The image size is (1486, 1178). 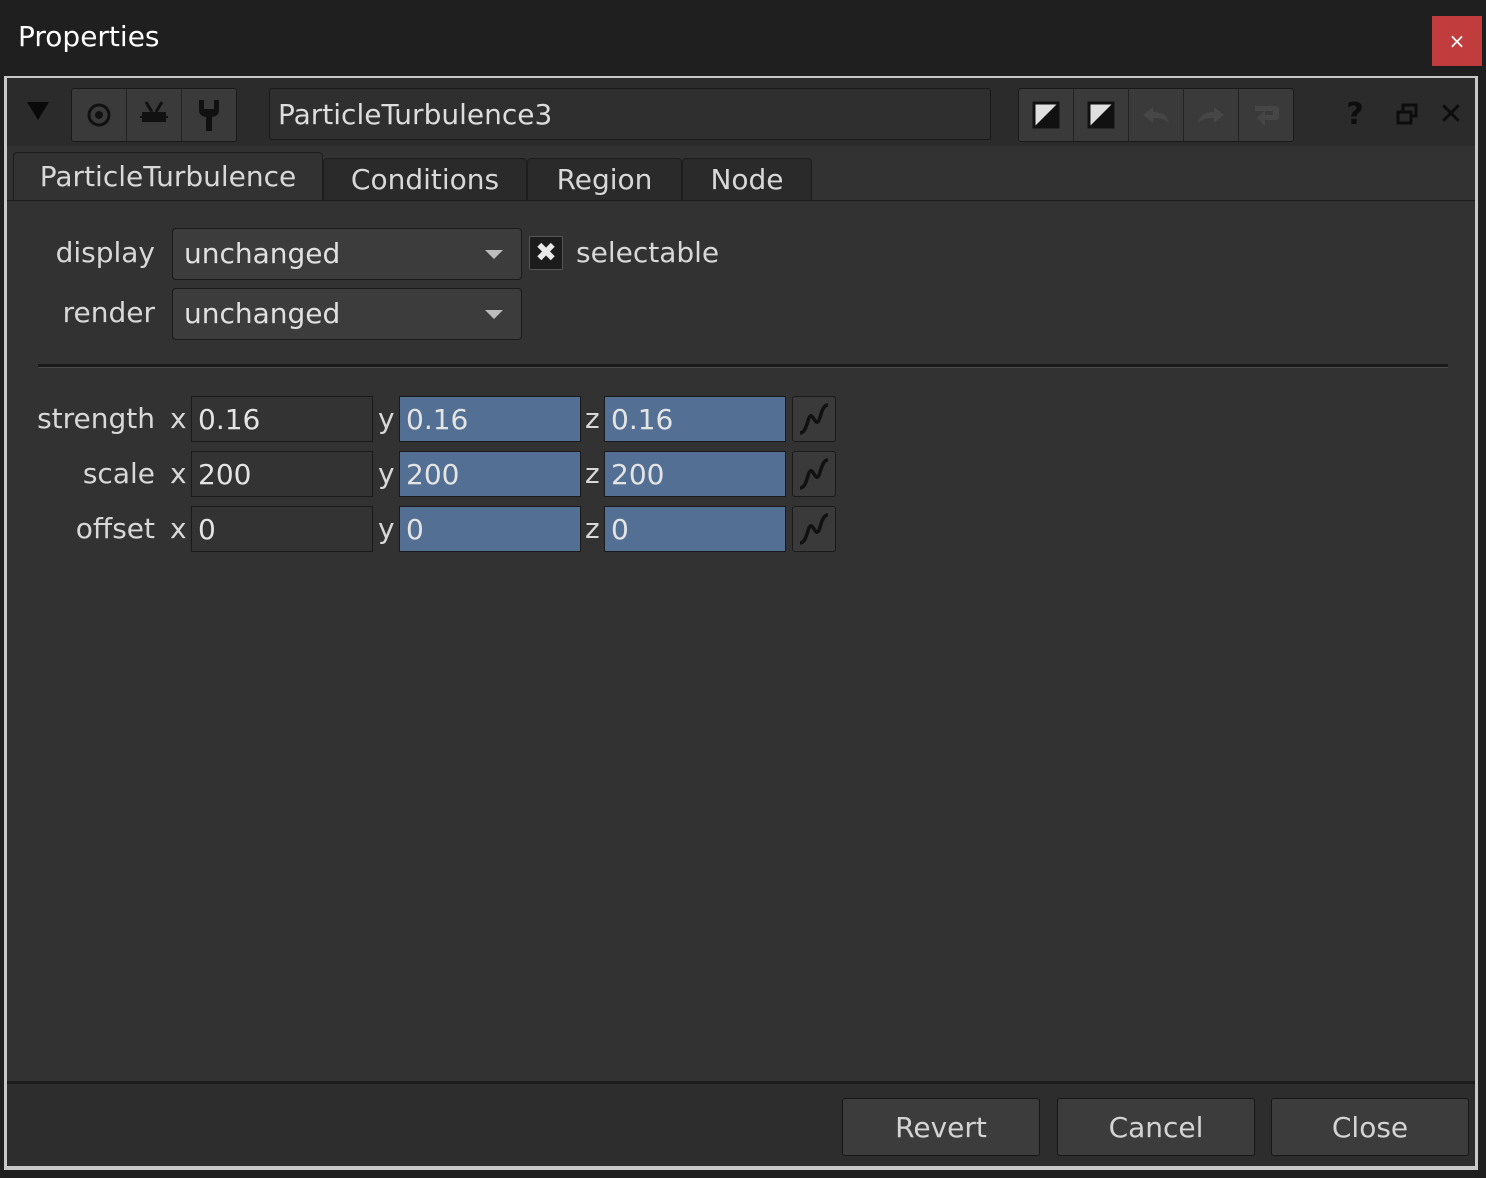 What do you see at coordinates (1266, 115) in the screenshot?
I see `revert-icon` at bounding box center [1266, 115].